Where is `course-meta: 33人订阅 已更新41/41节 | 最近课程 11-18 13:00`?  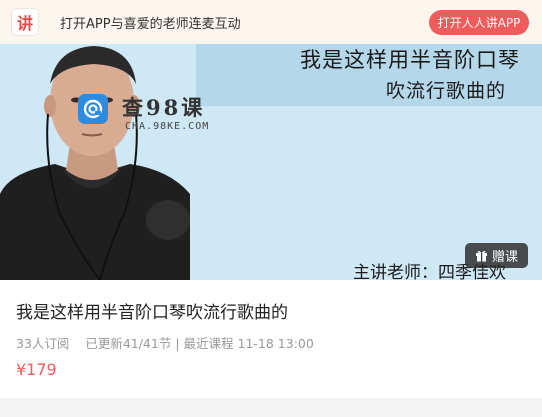 course-meta: 33人订阅 已更新41/41节 | 最近课程 11-18 13:00 is located at coordinates (165, 342).